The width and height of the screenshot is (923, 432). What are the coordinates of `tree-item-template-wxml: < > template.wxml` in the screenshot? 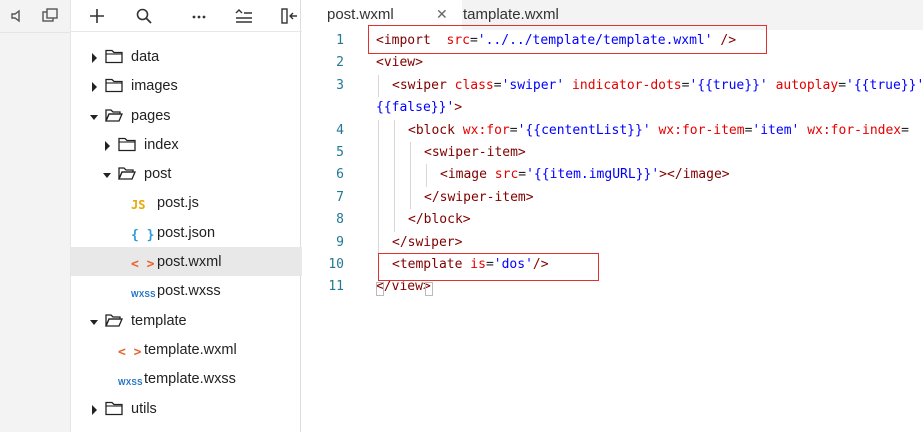 It's located at (186, 349).